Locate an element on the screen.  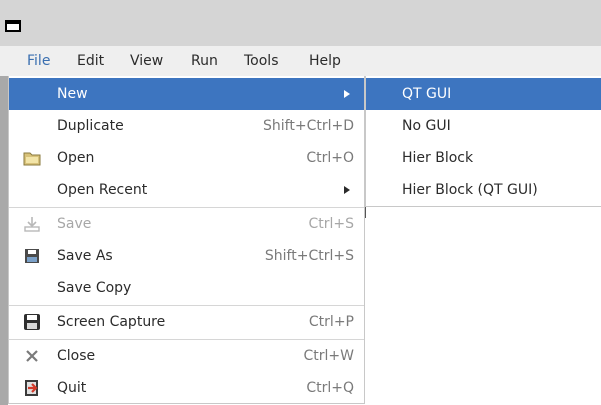
menu-item-accelerator: Ctrl+Q is located at coordinates (330, 388).